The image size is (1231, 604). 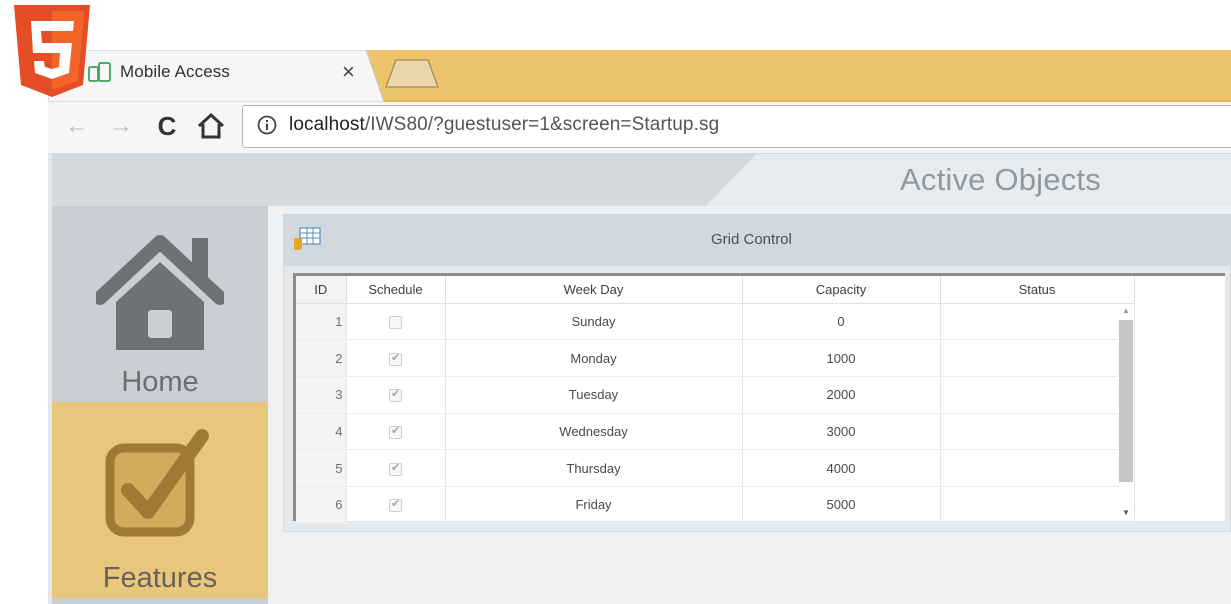 What do you see at coordinates (1000, 179) in the screenshot?
I see `page-title: Active Objects` at bounding box center [1000, 179].